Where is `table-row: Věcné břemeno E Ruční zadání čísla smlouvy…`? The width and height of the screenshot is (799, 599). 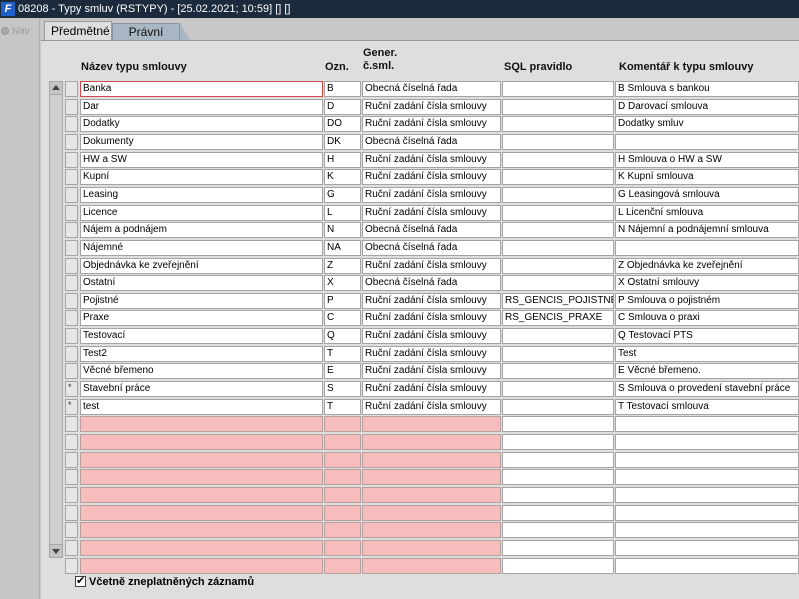
table-row: Věcné břemeno E Ruční zadání čísla smlouvy… is located at coordinates (420, 371).